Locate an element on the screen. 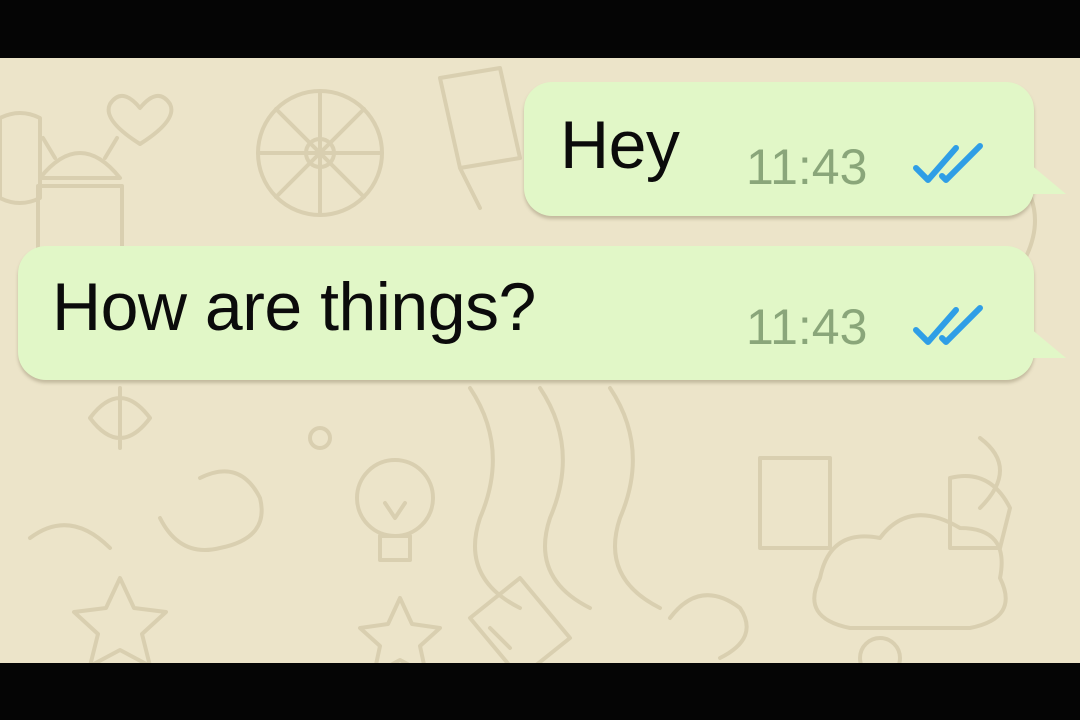 Image resolution: width=1080 pixels, height=720 pixels. message-text: How are things? is located at coordinates (294, 307).